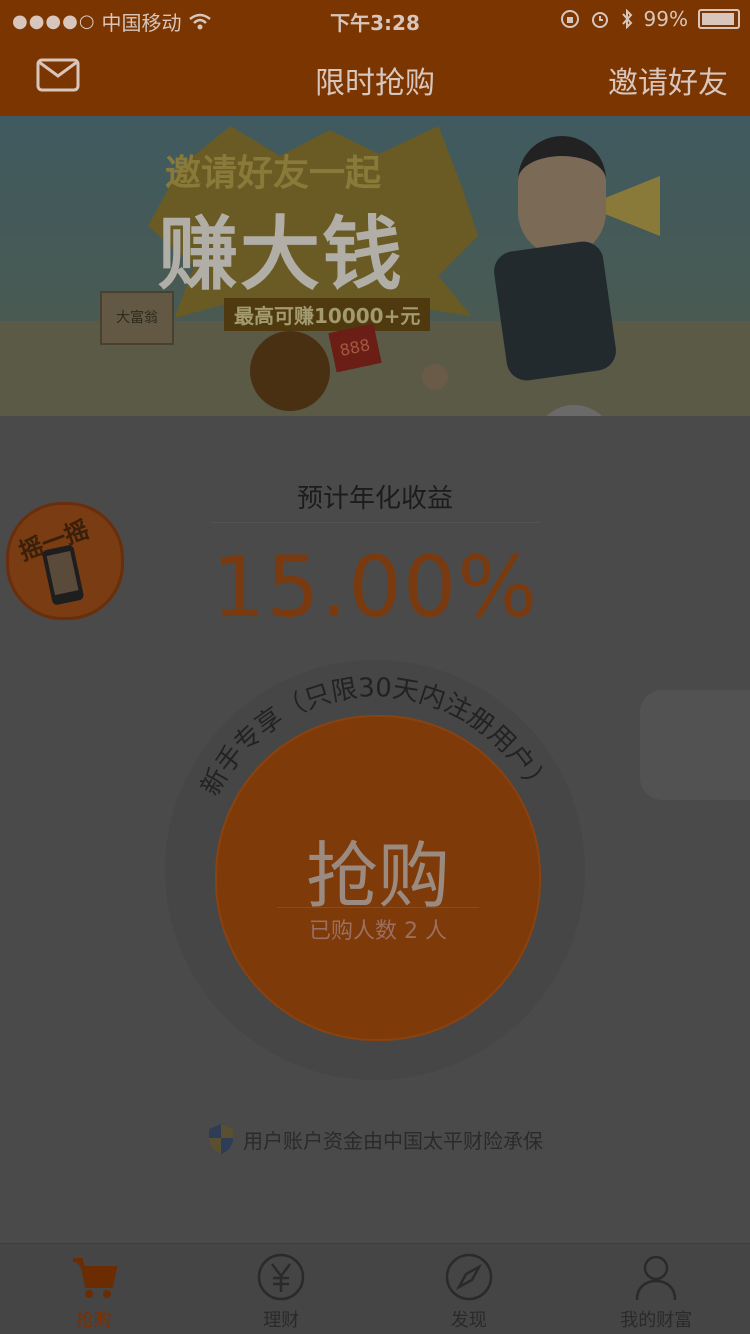  I want to click on insurance-text: 用户账户资金由中国太平财险承保, so click(393, 1140).